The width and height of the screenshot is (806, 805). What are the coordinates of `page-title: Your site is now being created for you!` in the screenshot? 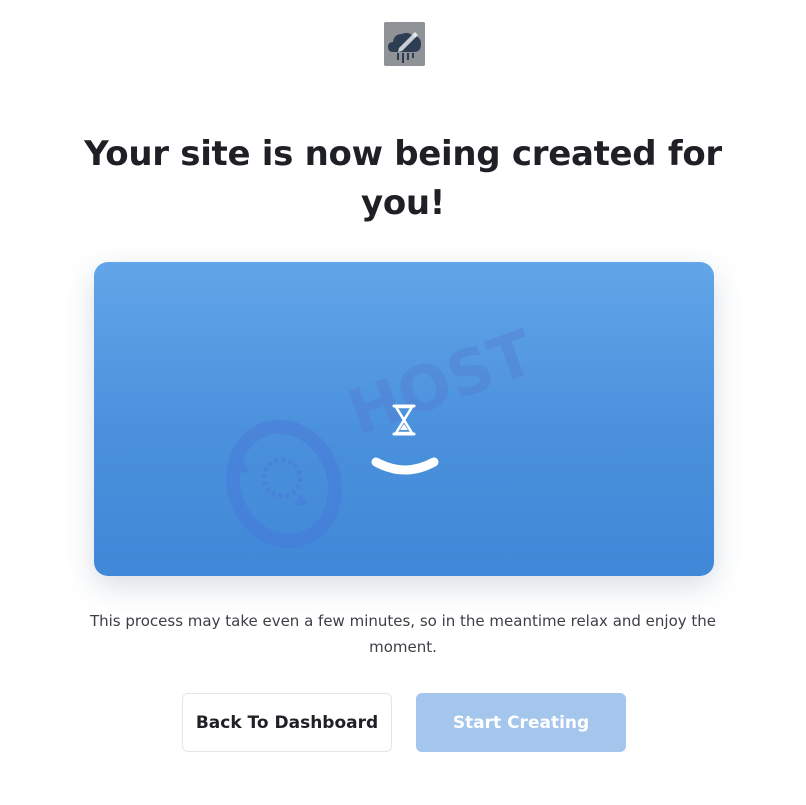 It's located at (403, 178).